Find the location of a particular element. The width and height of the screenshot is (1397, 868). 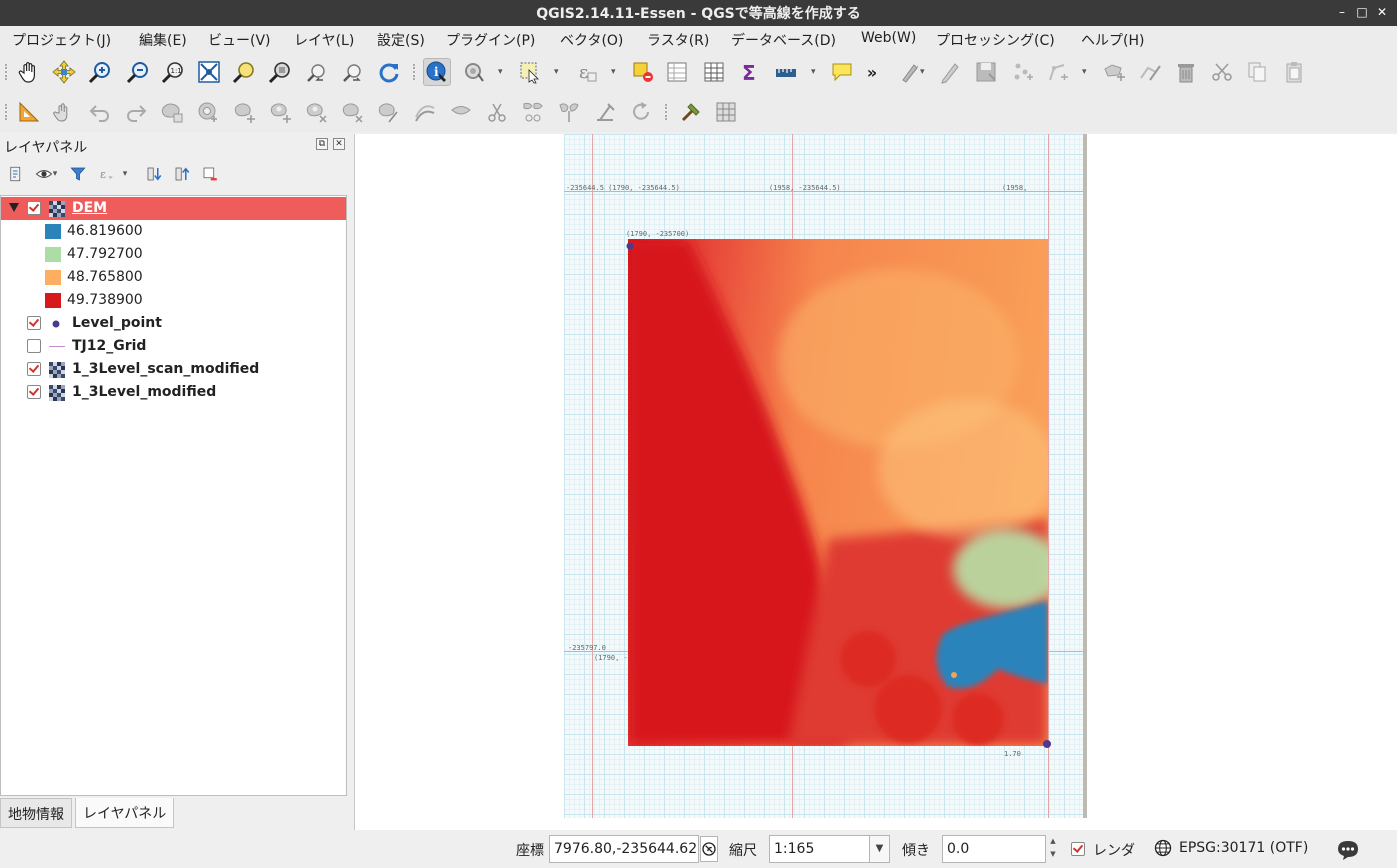

rotation-spinbox: 0.0 is located at coordinates (994, 849).